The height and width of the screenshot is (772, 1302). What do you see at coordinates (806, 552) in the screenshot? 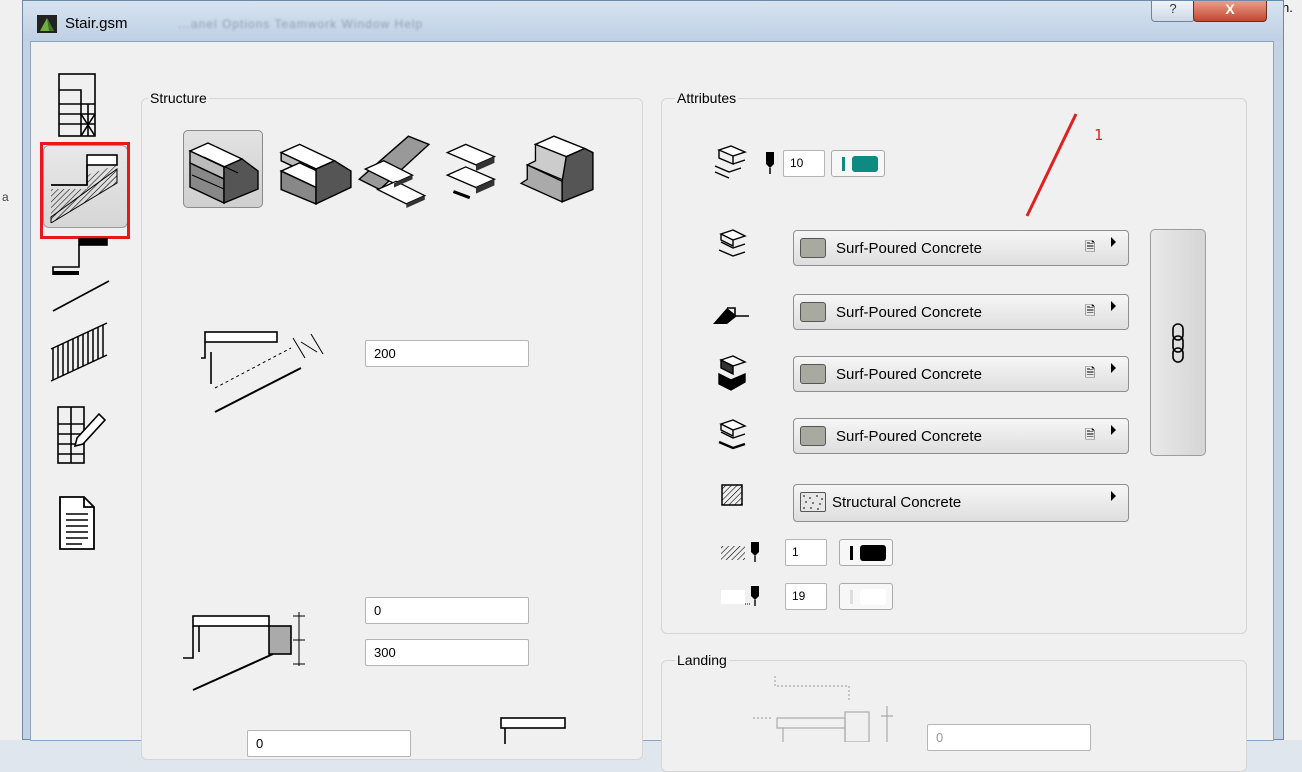
I see `fill-pen-input: 1` at bounding box center [806, 552].